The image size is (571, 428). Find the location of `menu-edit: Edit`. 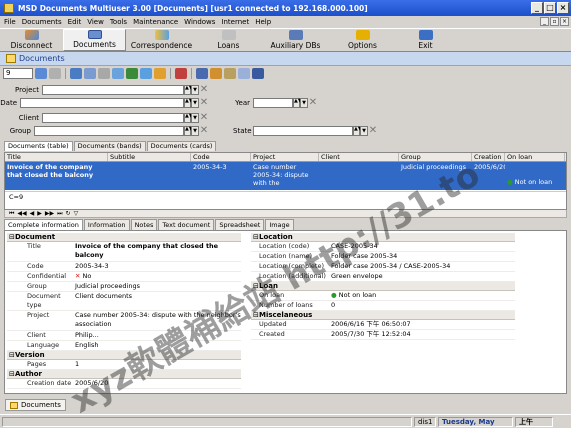

menu-edit: Edit is located at coordinates (75, 22).